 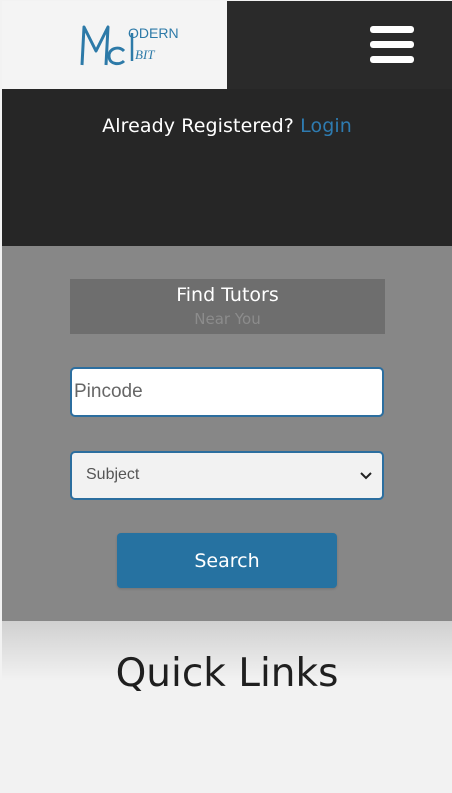 What do you see at coordinates (153, 33) in the screenshot?
I see `logo-text-line1: ODERN` at bounding box center [153, 33].